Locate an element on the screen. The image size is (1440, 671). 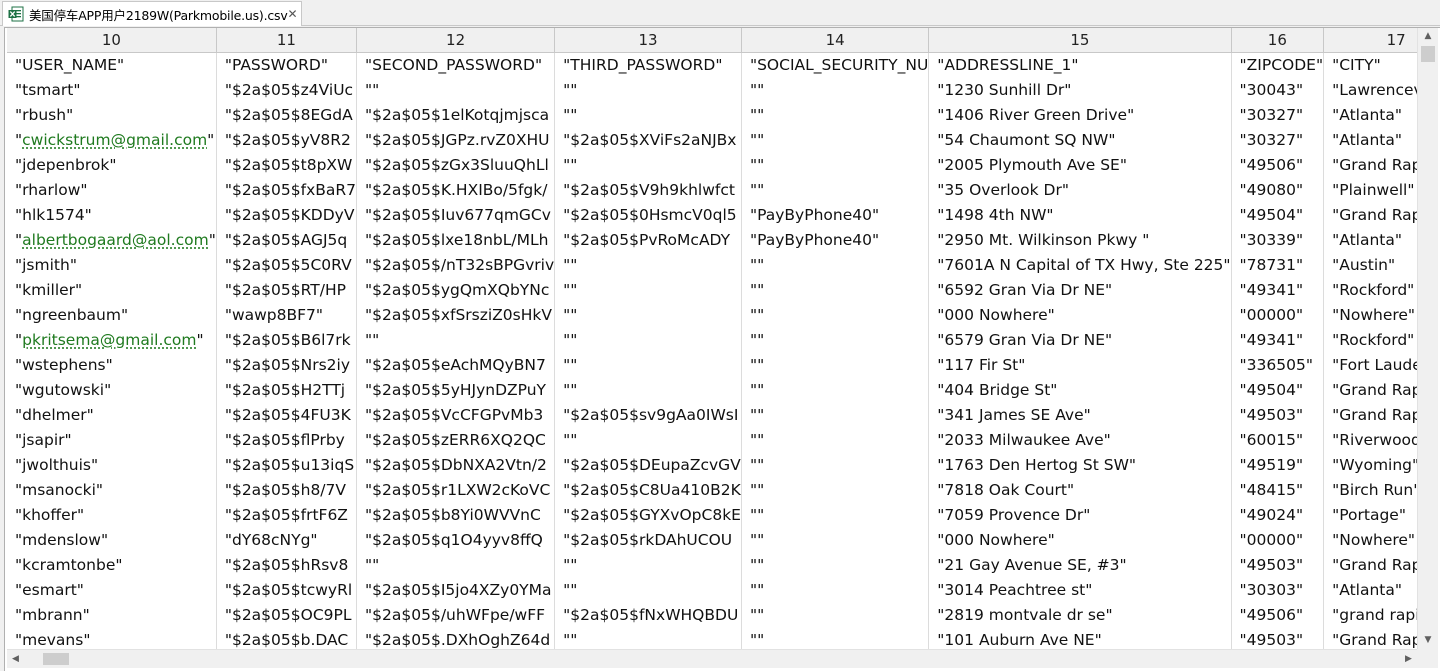
grid-cell: "$2a$05$JGPz.rvZ0XHU is located at coordinates (456, 140).